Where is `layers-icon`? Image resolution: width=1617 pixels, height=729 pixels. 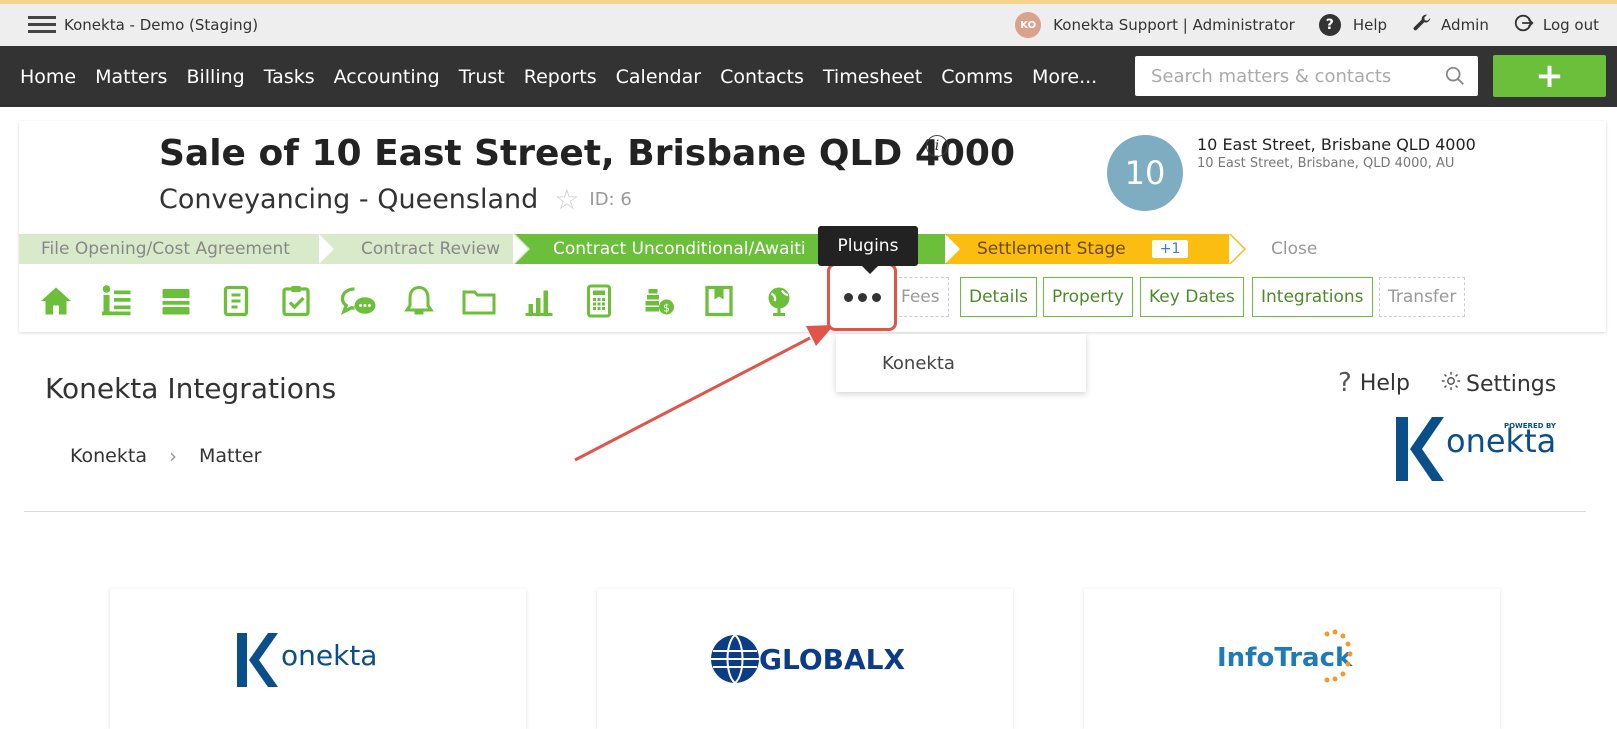 layers-icon is located at coordinates (176, 301).